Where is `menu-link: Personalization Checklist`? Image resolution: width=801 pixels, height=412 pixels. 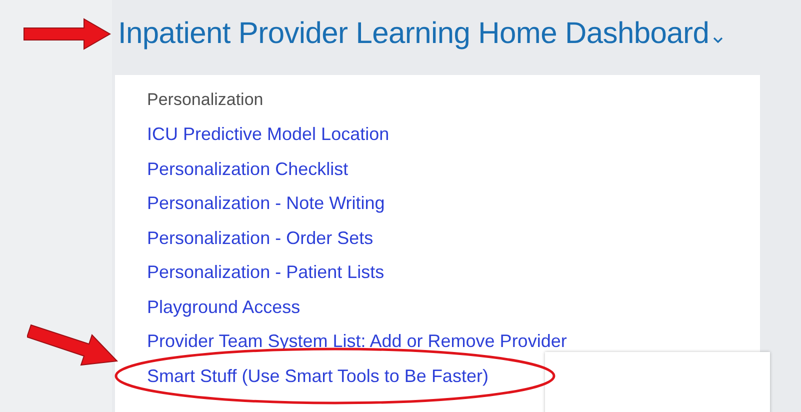
menu-link: Personalization Checklist is located at coordinates (247, 169).